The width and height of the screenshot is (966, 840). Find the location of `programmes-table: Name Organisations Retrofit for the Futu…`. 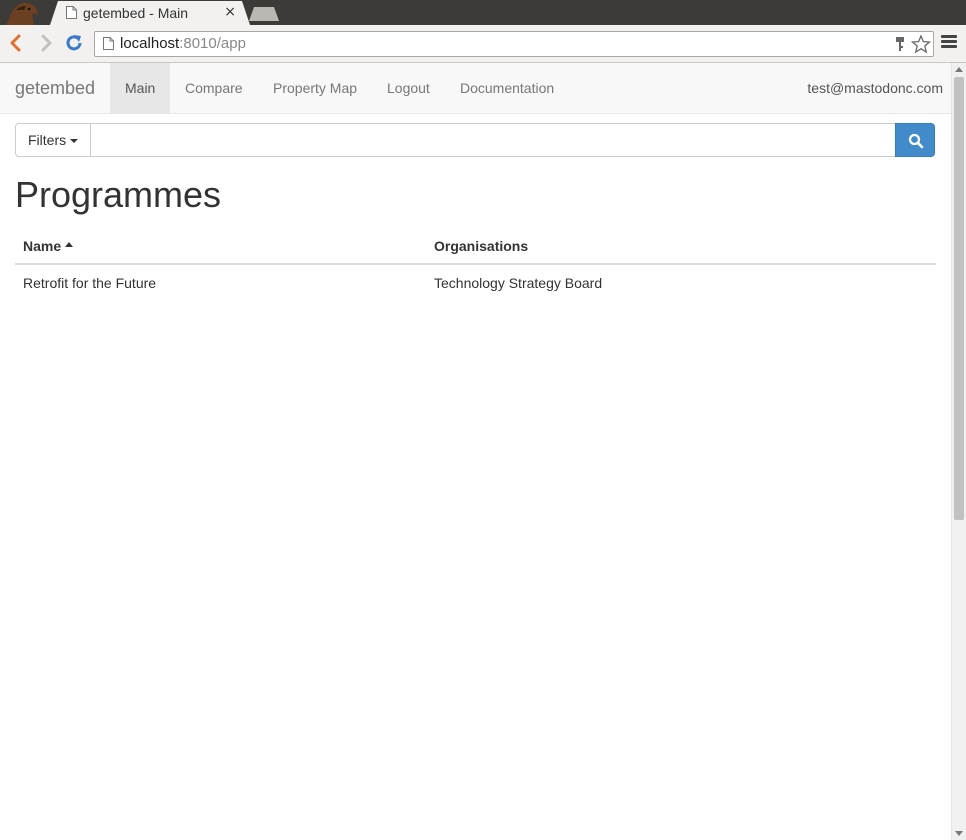

programmes-table: Name Organisations Retrofit for the Futu… is located at coordinates (475, 264).